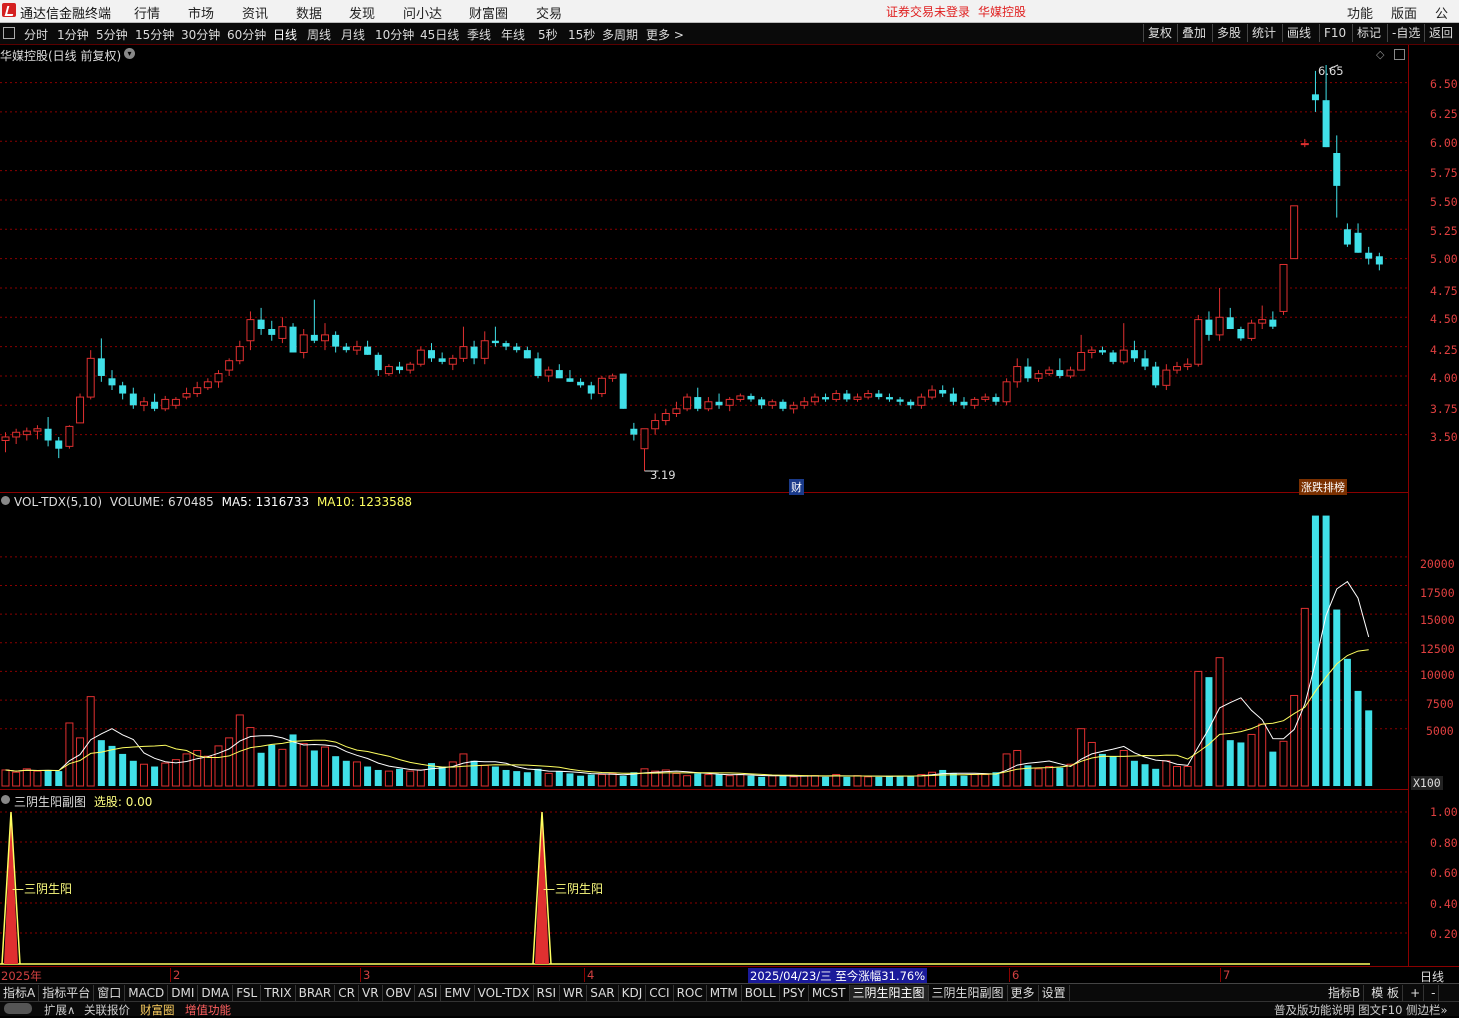  What do you see at coordinates (687, 713) in the screenshot?
I see `ma10-line` at bounding box center [687, 713].